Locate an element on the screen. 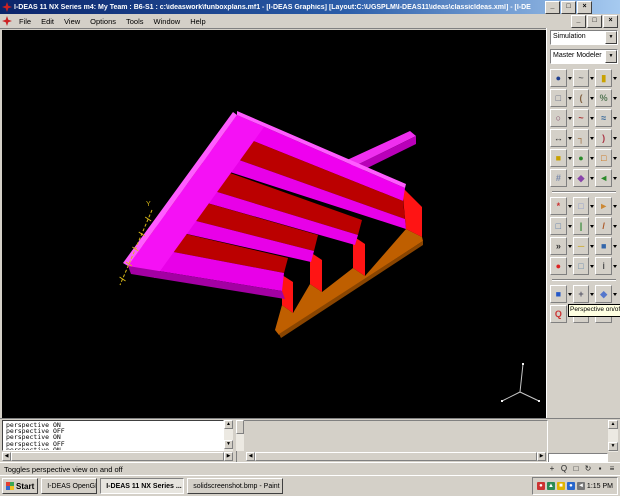 The image size is (620, 496). application-dropdown: Simulation ▼ is located at coordinates (584, 37).